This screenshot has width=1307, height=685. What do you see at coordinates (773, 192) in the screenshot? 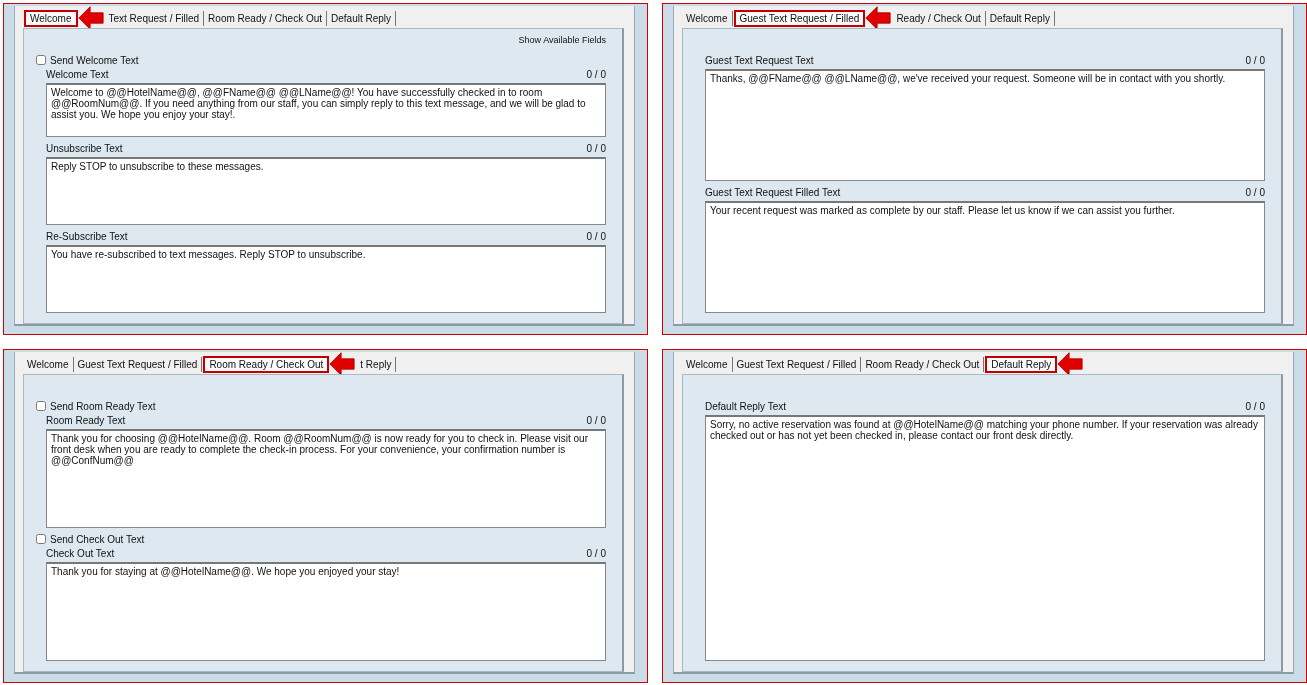
I see `field-label: Guest Text Request Filled Text` at bounding box center [773, 192].